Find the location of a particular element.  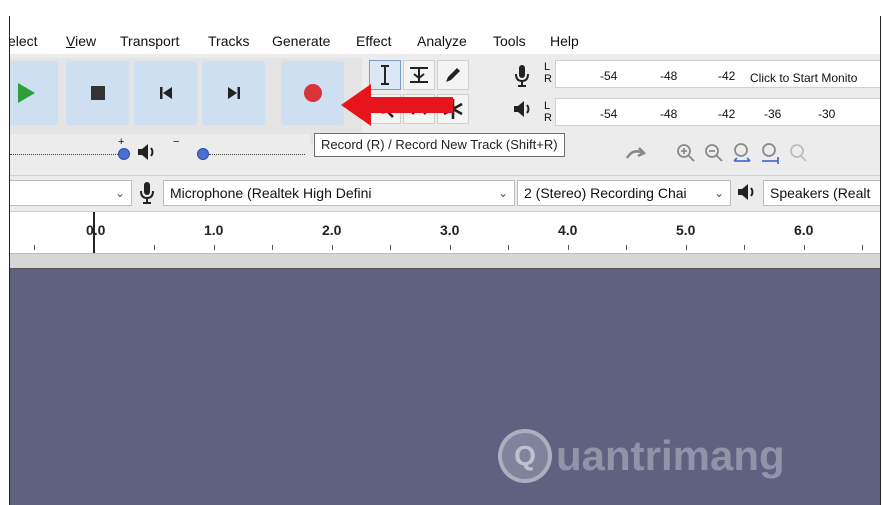

recording-device-select: Microphone (Realtek High Defini ⌄ is located at coordinates (339, 193).